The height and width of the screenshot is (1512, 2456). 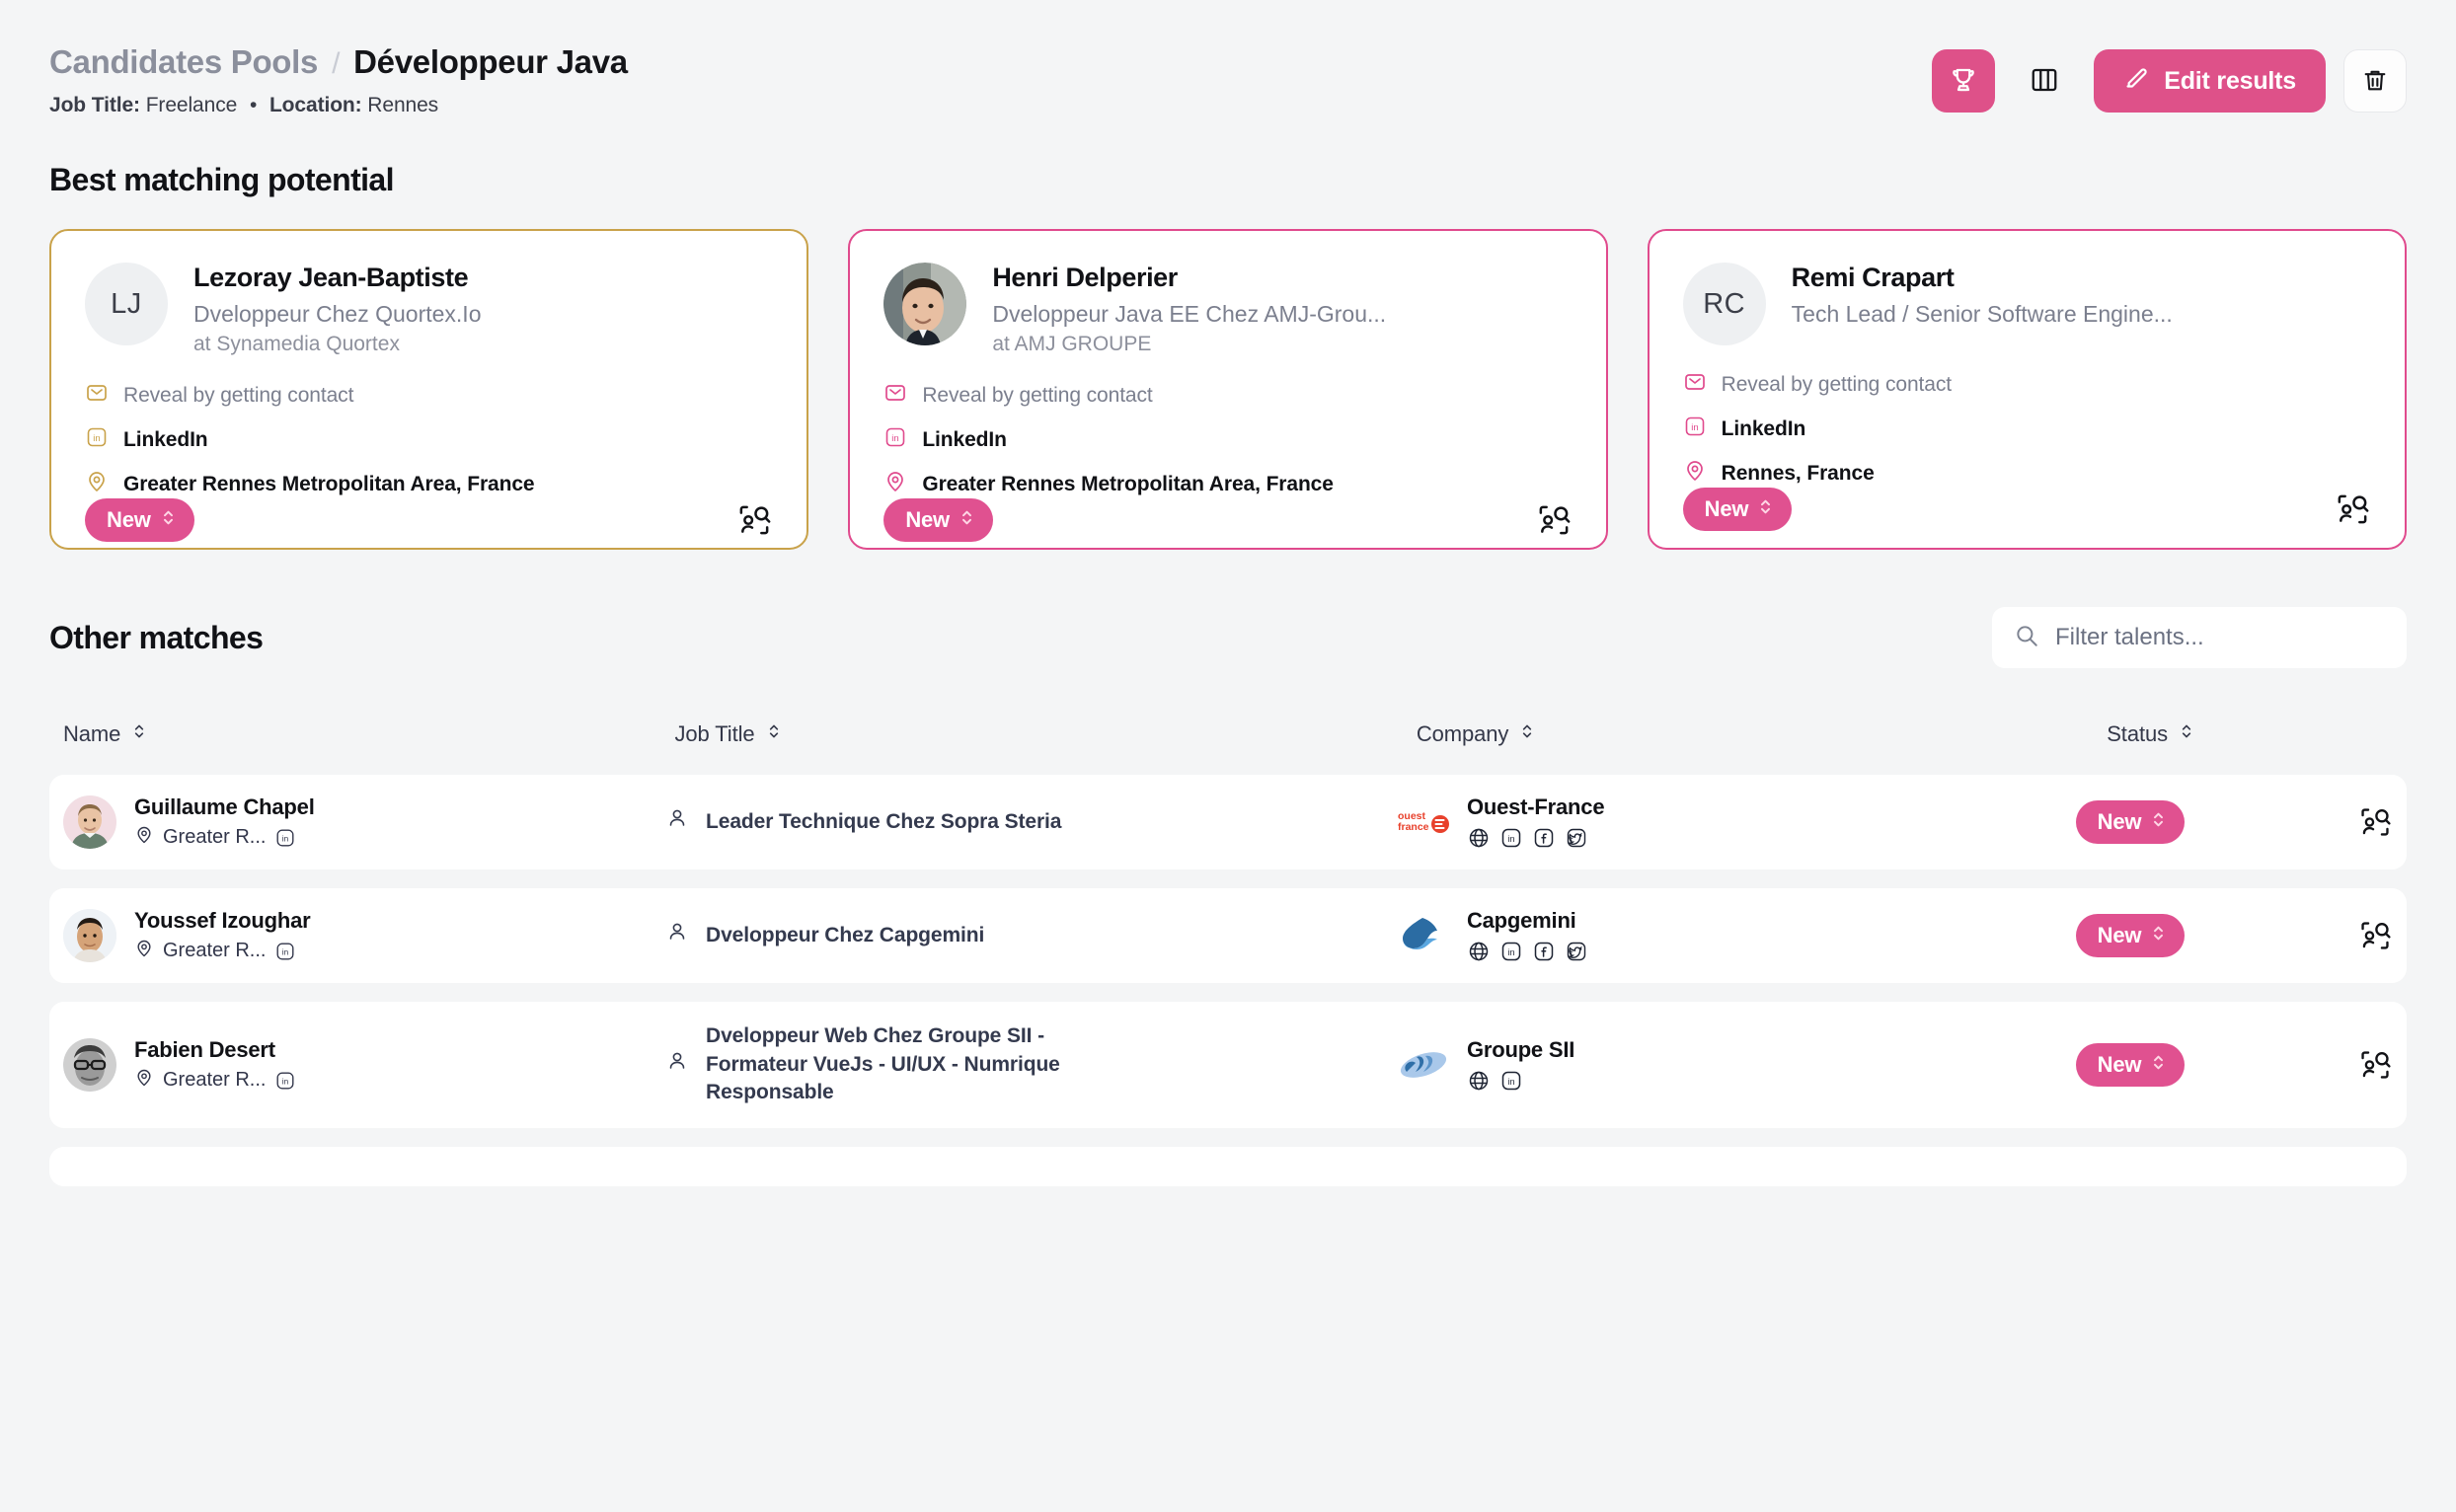 I want to click on search-input, so click(x=2220, y=638).